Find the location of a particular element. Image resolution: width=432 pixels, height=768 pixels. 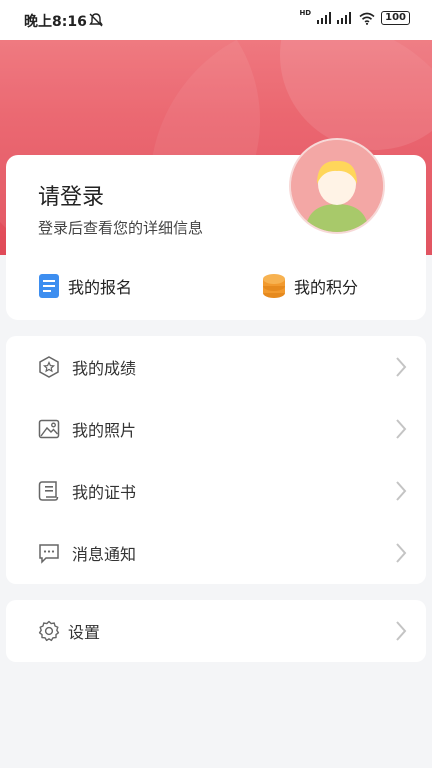

status-time: 晚上8:16 is located at coordinates (55, 22).